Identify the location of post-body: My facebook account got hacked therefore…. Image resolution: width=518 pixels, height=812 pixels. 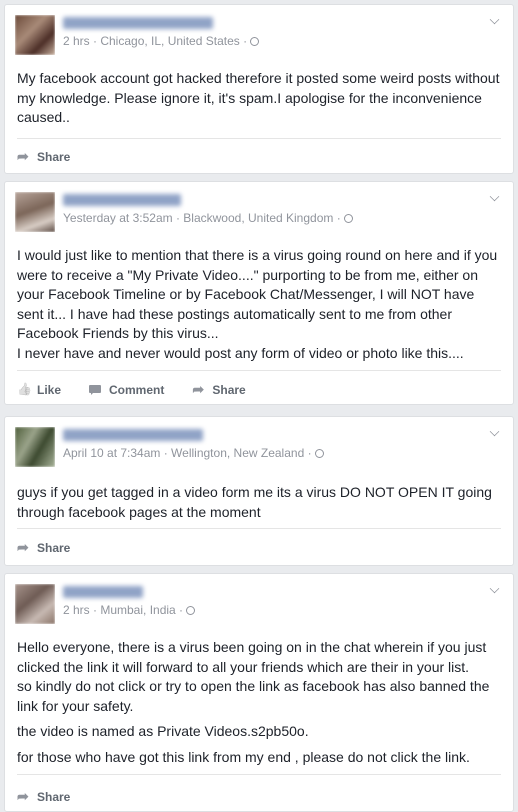
(259, 98).